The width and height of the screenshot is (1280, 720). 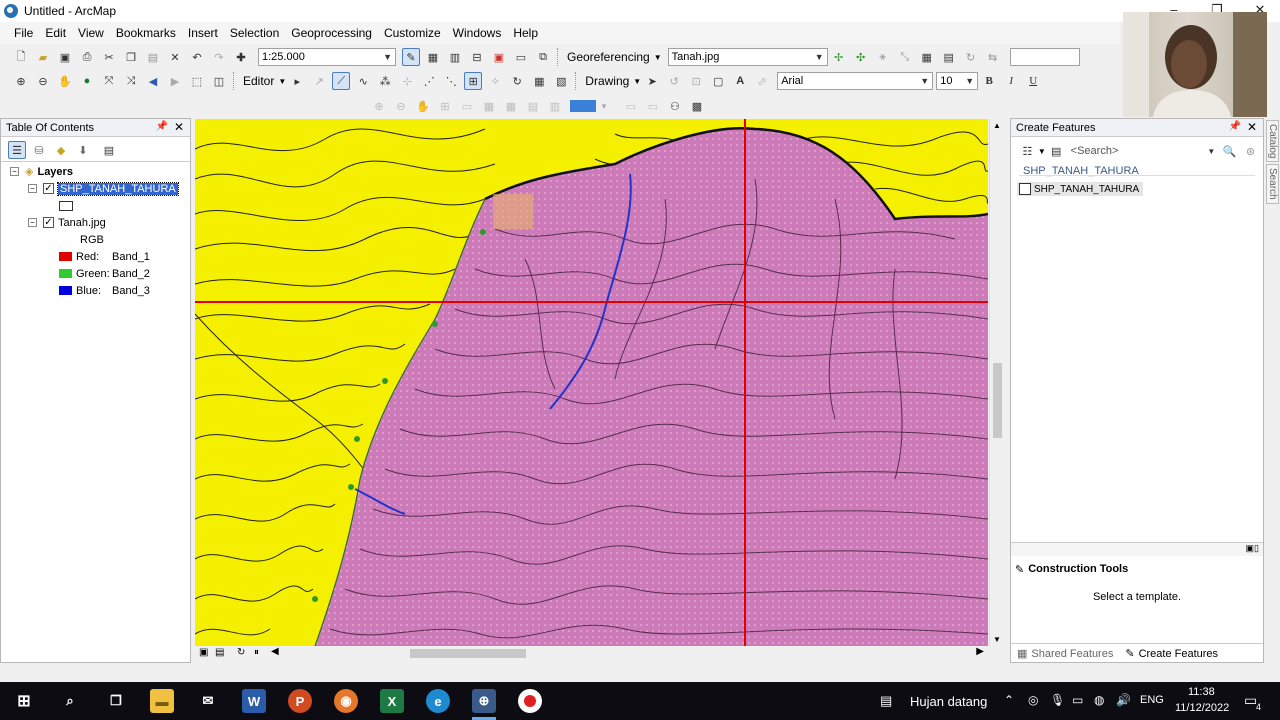 What do you see at coordinates (175, 81) in the screenshot?
I see `forward-extent-icon: ▶` at bounding box center [175, 81].